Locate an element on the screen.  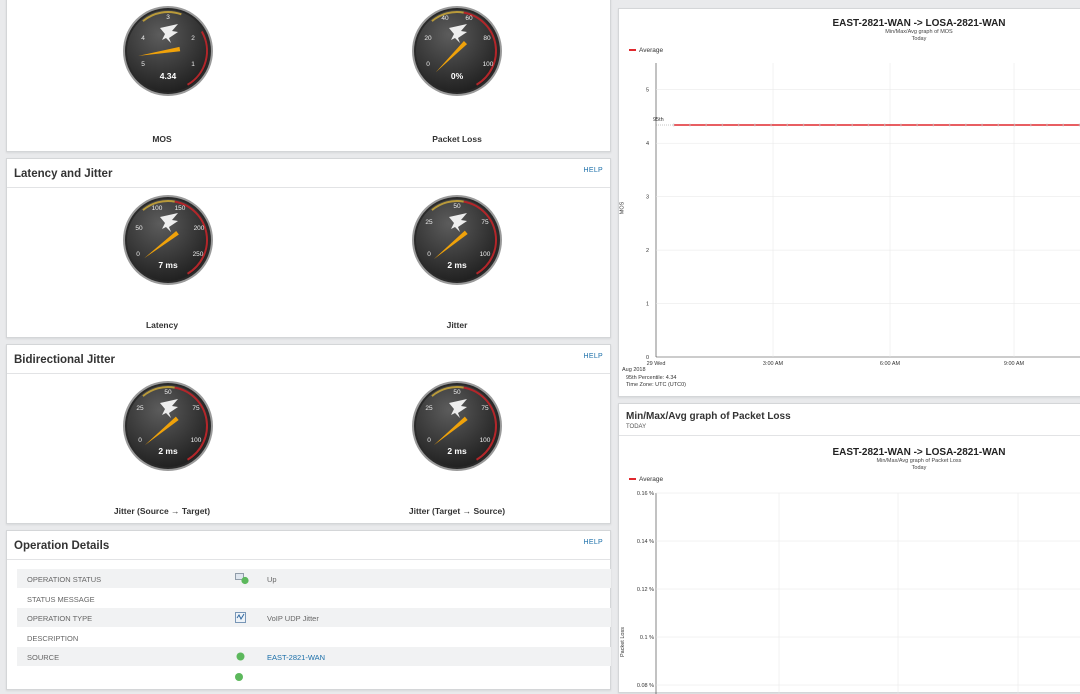
call-quality-panel: 3 4 2 5 1 4.34 40 60 20 80 0 100 0% MOS Packet Loss is located at coordinates (308, 76).